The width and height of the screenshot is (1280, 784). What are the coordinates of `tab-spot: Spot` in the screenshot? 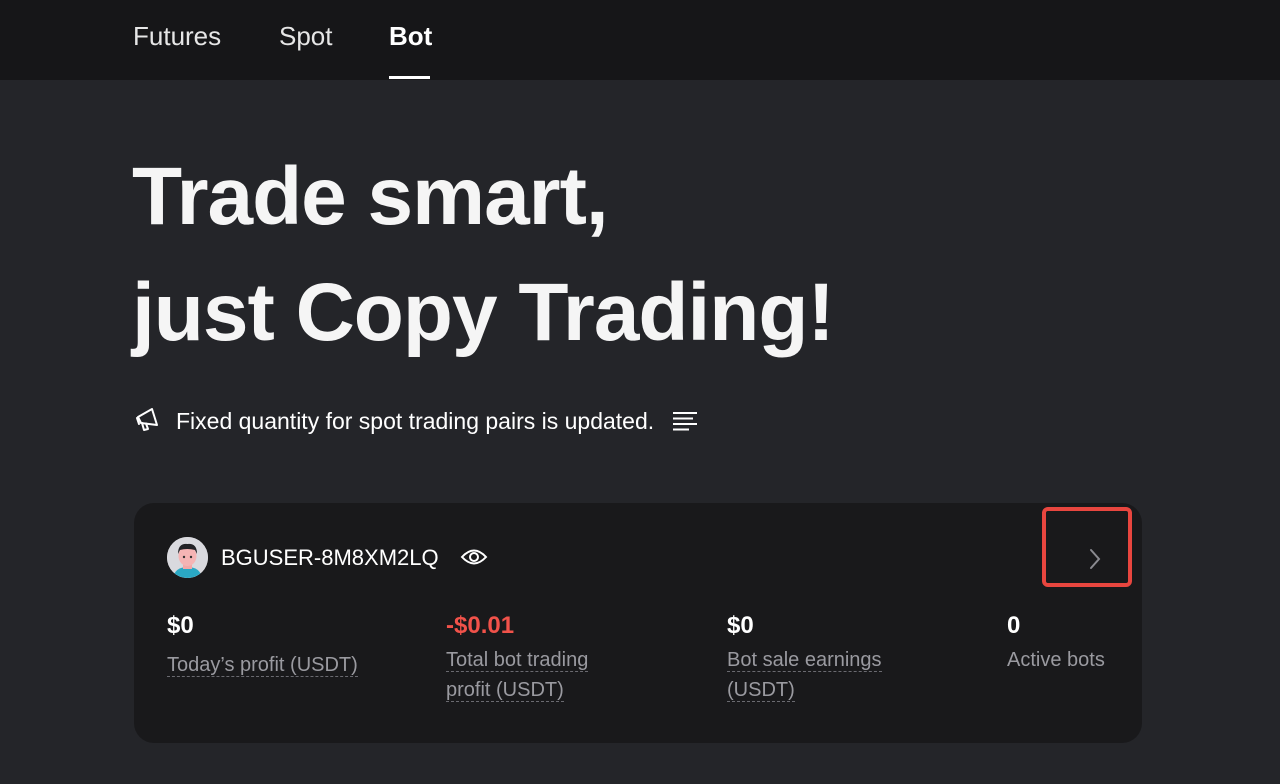 It's located at (306, 36).